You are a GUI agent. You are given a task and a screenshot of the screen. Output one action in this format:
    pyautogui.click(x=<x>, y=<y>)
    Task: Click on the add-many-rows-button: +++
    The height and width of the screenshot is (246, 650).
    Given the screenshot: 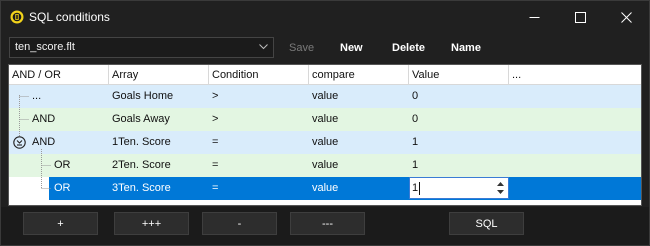 What is the action you would take?
    pyautogui.click(x=151, y=223)
    